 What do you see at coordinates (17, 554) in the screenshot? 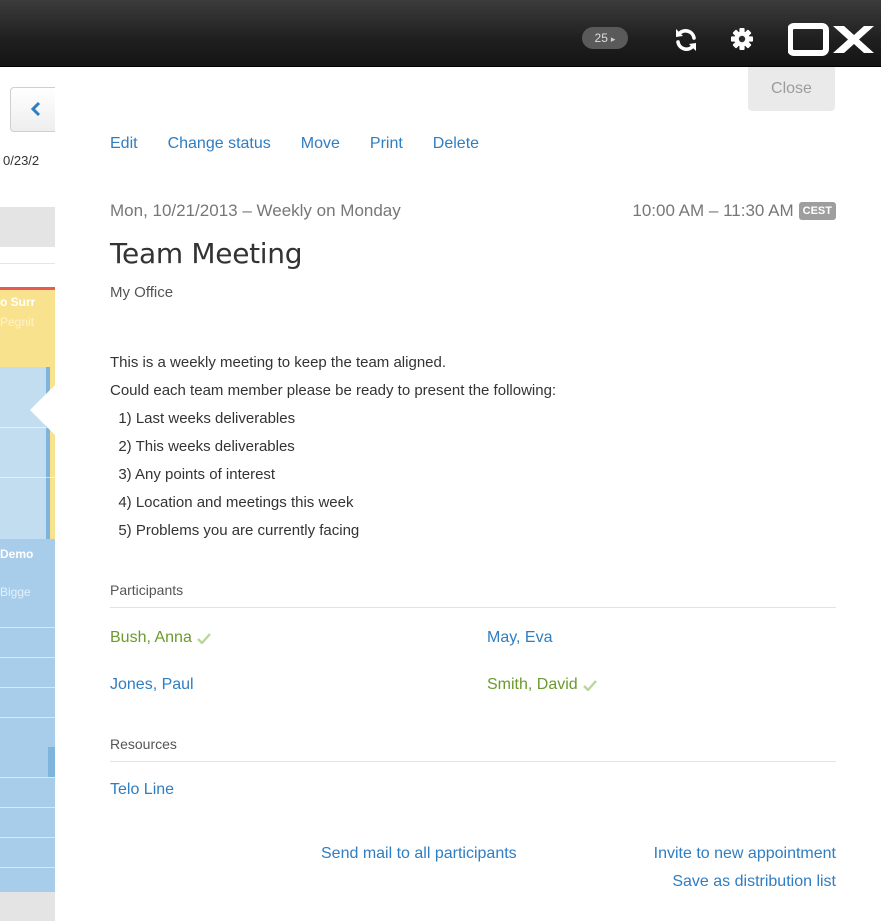
I see `appointment-title: Demo` at bounding box center [17, 554].